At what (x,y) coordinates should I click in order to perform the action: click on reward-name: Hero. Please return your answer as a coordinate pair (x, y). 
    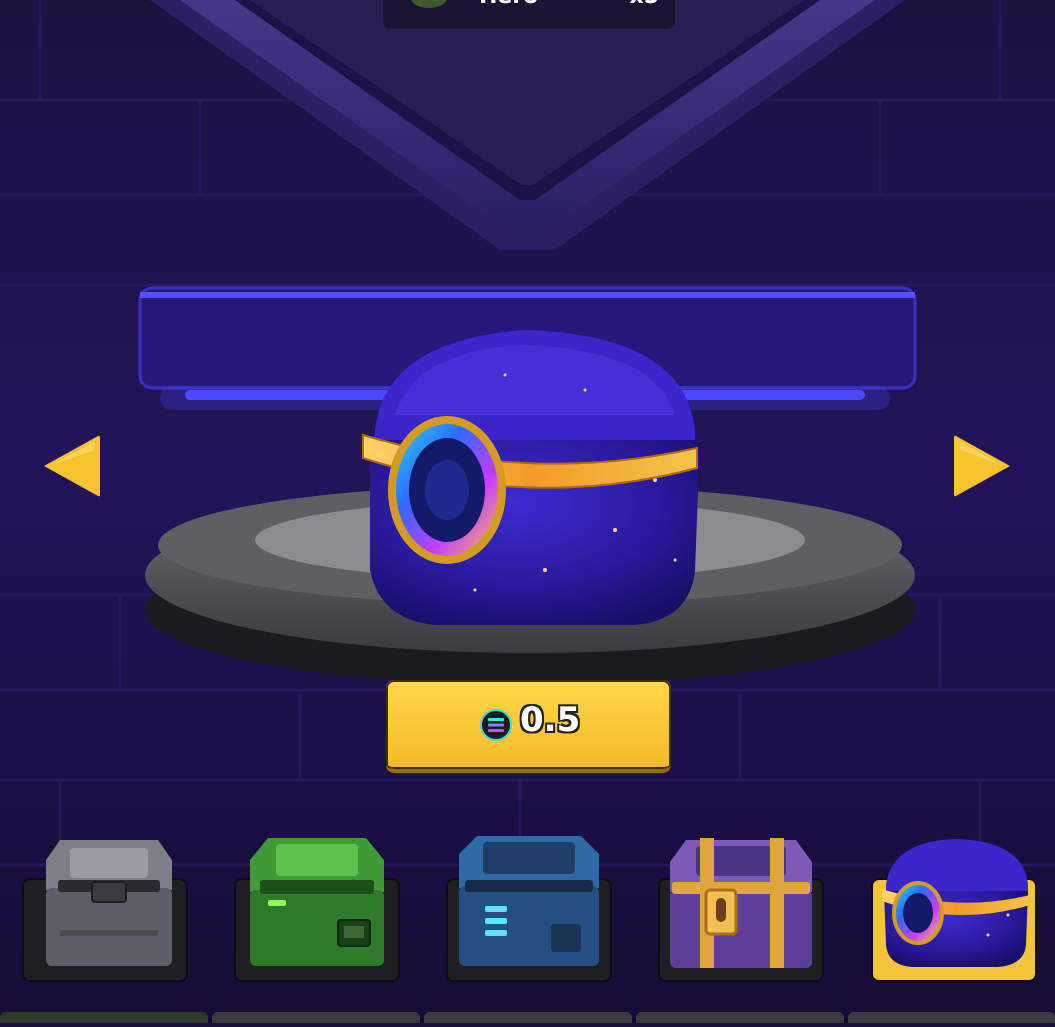
    Looking at the image, I should click on (508, 4).